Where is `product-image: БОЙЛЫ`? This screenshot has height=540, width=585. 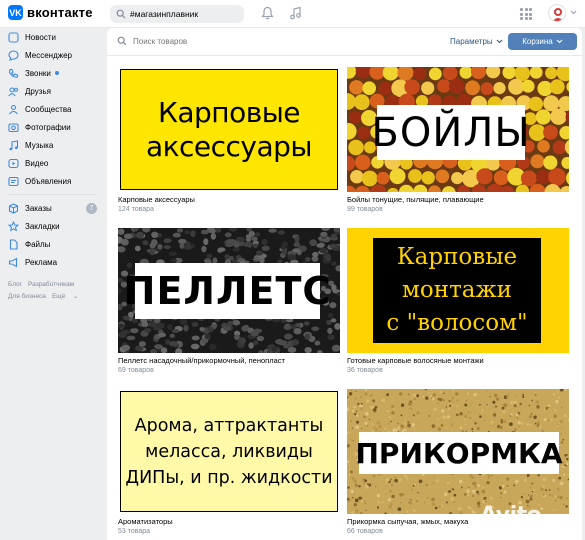 product-image: БОЙЛЫ is located at coordinates (458, 129).